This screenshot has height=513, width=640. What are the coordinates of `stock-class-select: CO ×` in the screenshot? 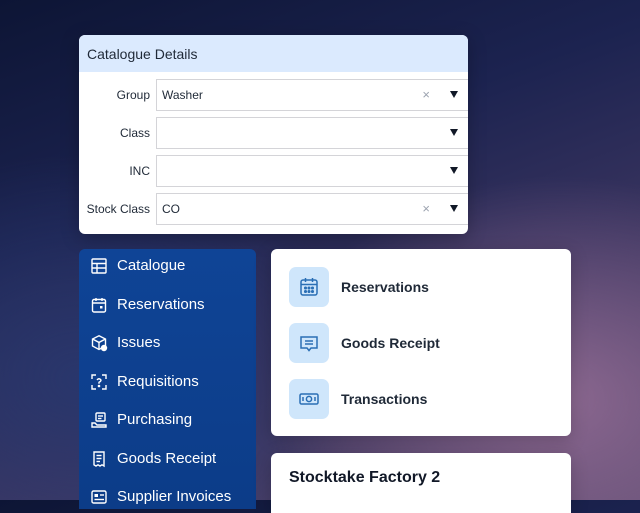 It's located at (312, 209).